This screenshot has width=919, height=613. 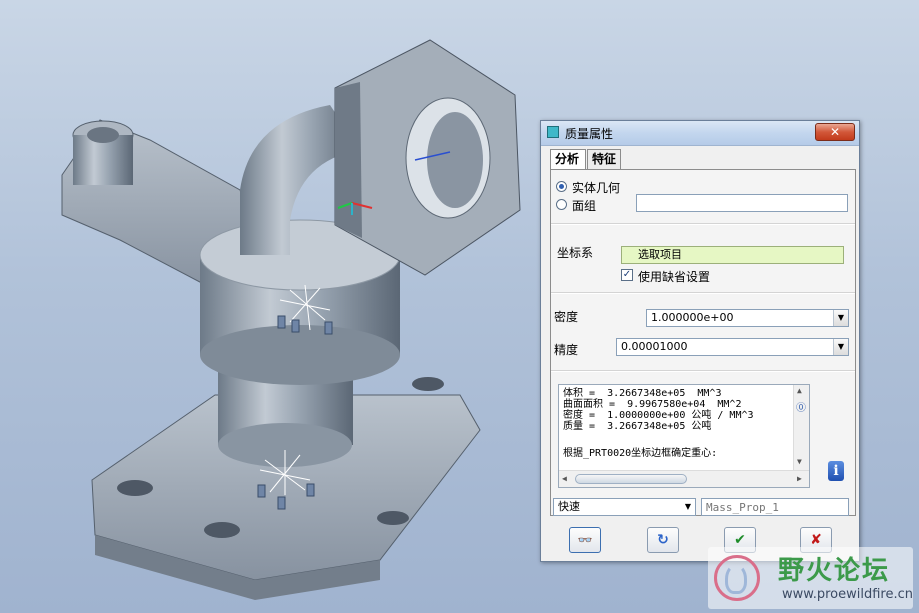 What do you see at coordinates (836, 471) in the screenshot?
I see `info-icon: i` at bounding box center [836, 471].